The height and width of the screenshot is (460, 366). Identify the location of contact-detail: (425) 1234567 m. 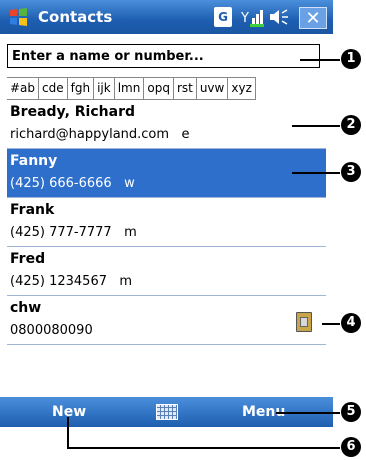
(71, 281).